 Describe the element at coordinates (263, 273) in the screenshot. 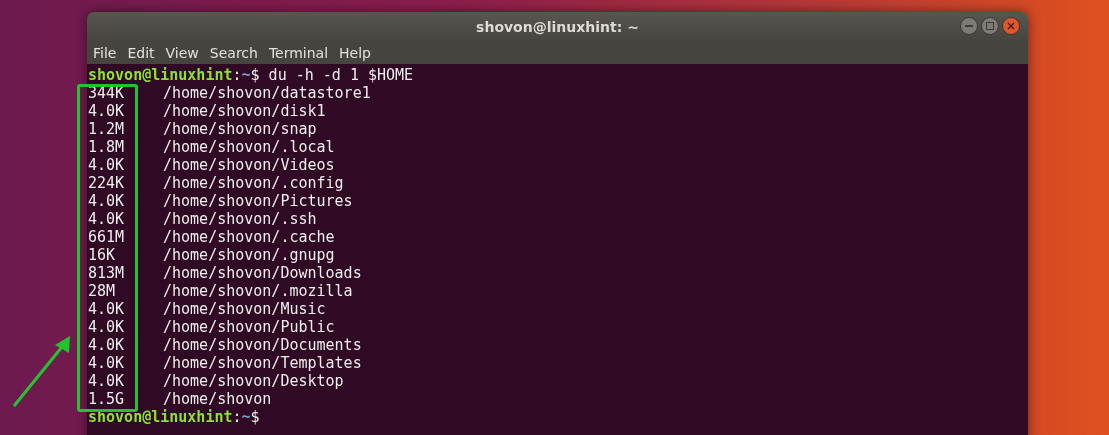

I see `directory-path: /home/shovon/Downloads` at that location.